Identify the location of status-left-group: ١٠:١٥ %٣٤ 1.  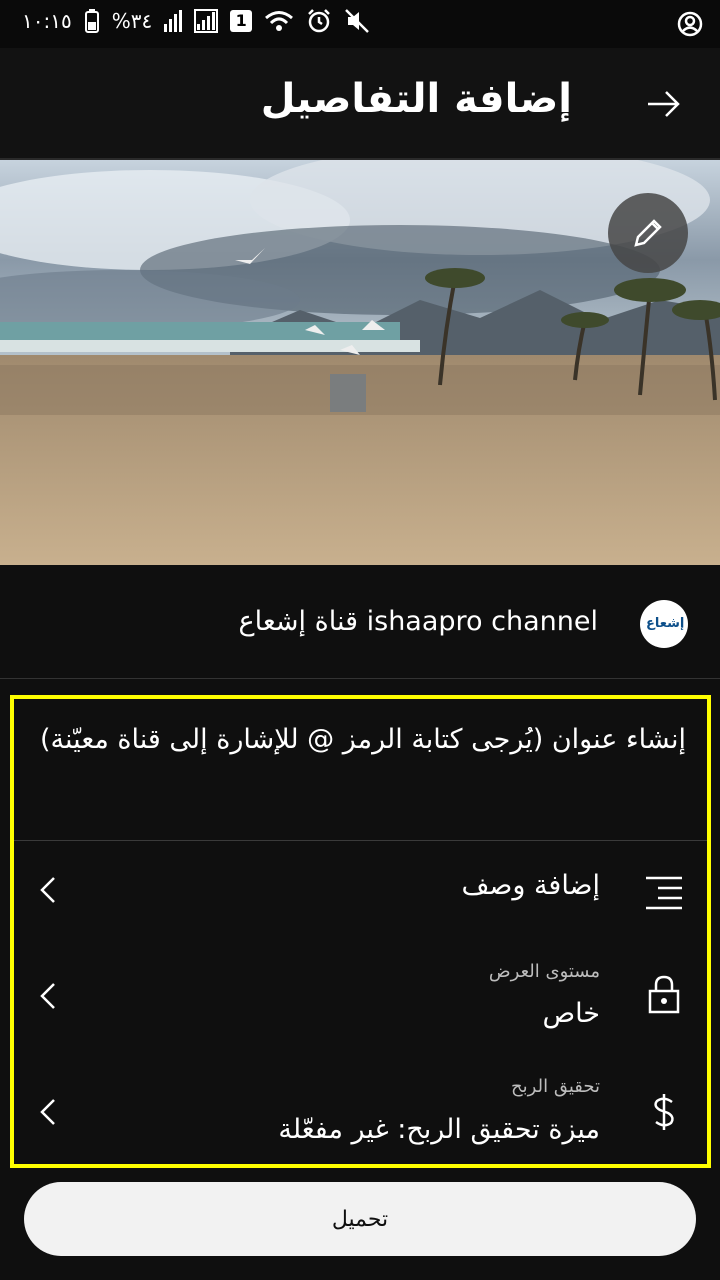
(196, 21).